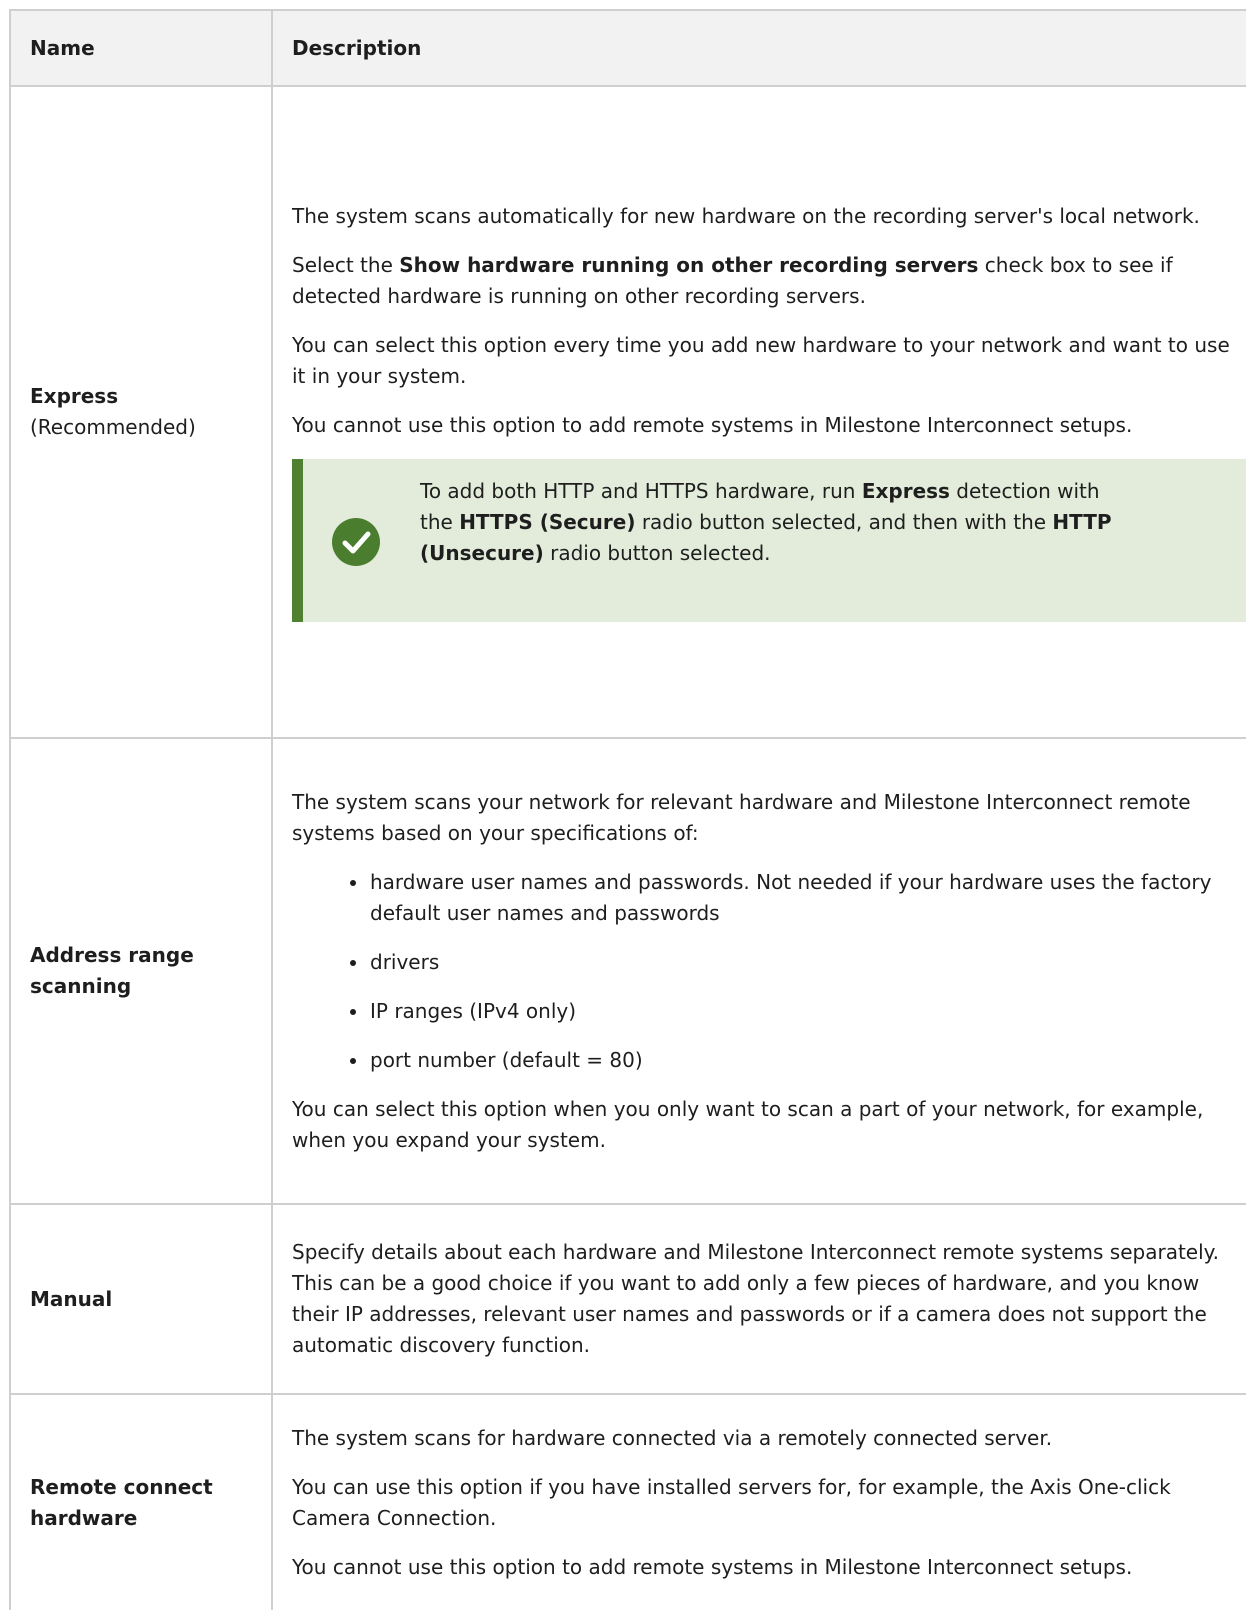 The width and height of the screenshot is (1246, 1610). What do you see at coordinates (140, 412) in the screenshot?
I see `name-cell: Express (Recommended)` at bounding box center [140, 412].